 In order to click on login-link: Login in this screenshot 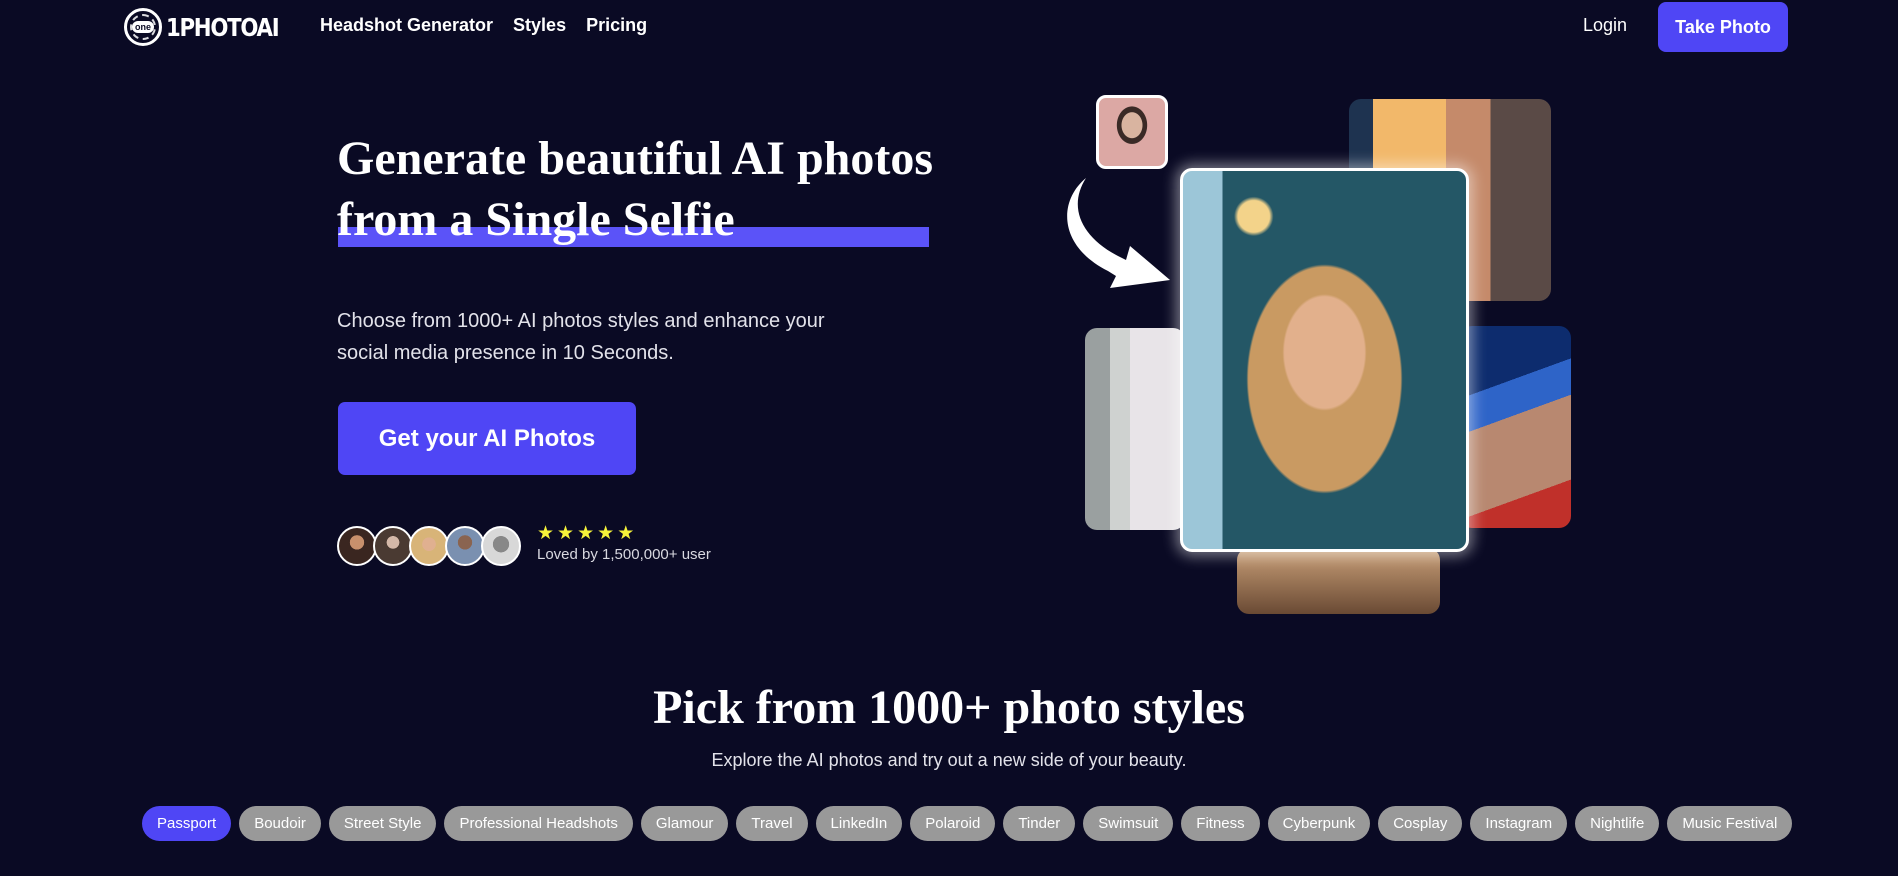, I will do `click(1605, 25)`.